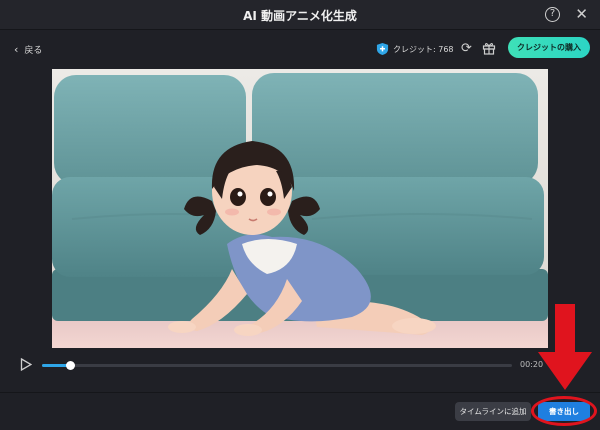 The image size is (600, 430). I want to click on export-highlight-circle, so click(564, 411).